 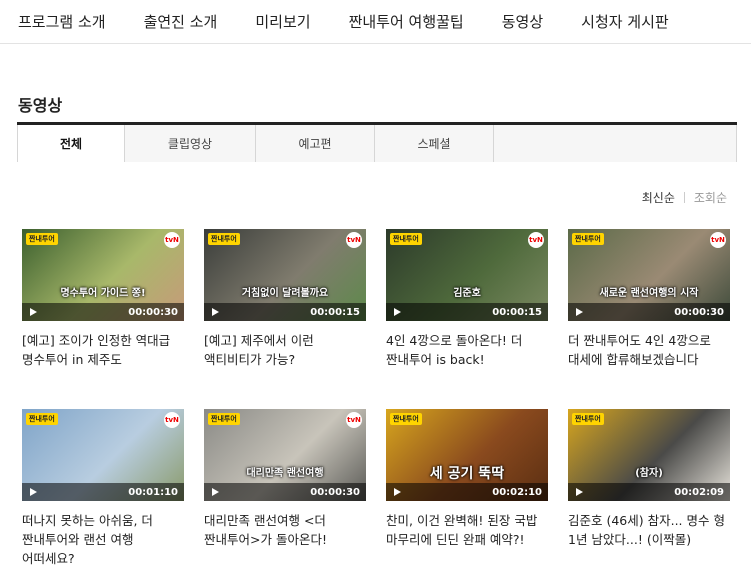 What do you see at coordinates (285, 530) in the screenshot?
I see `video-title: 대리만족 랜선여행 <더 짠내투어>가 돌아온다!` at bounding box center [285, 530].